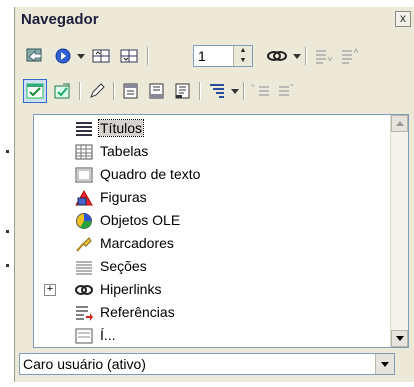 This screenshot has height=387, width=414. Describe the element at coordinates (84, 152) in the screenshot. I see `table-icon` at that location.